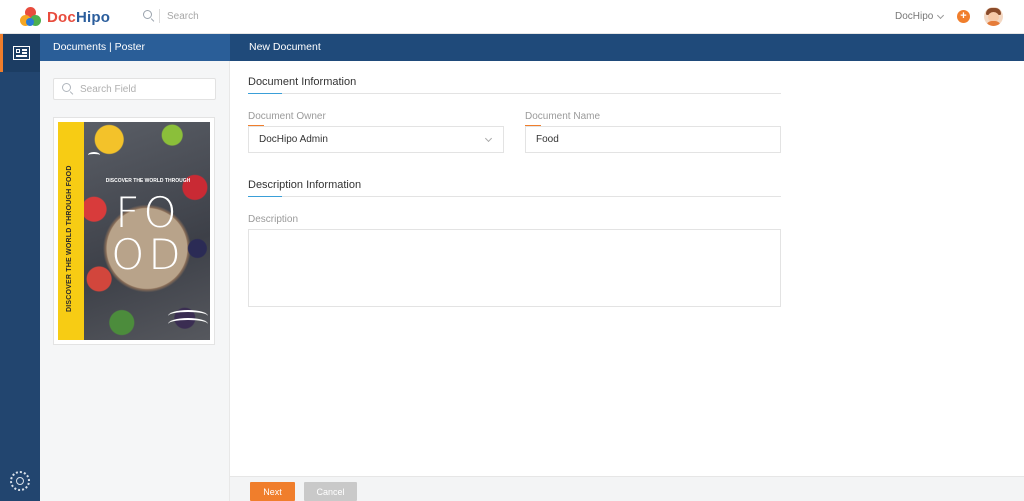 This screenshot has width=1024, height=501. Describe the element at coordinates (99, 47) in the screenshot. I see `breadcrumb: Documents | Poster` at that location.